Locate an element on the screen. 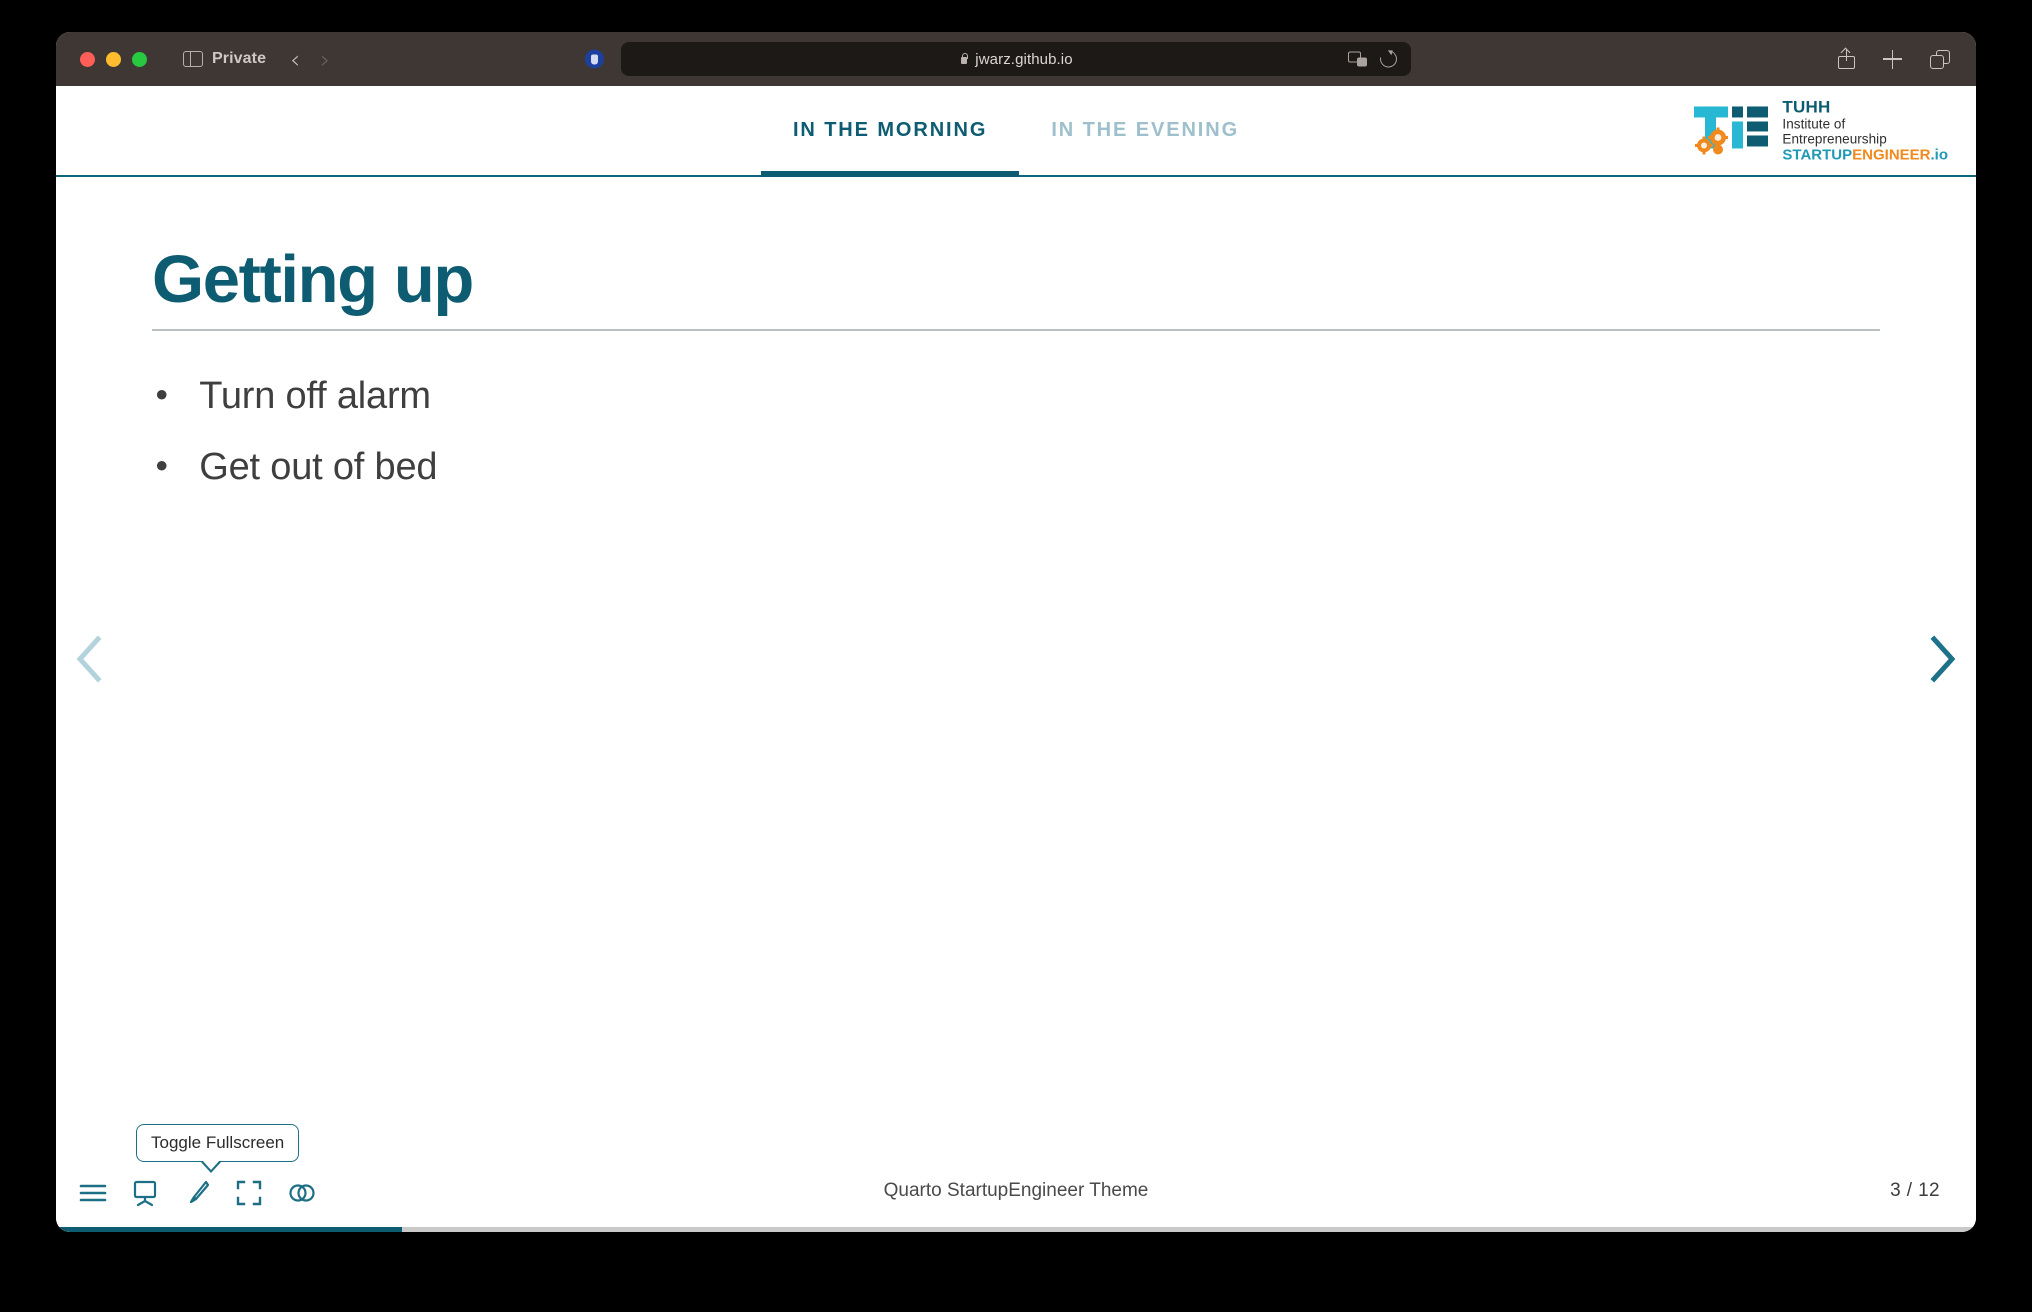  browser-nav-arrows: ‹ › is located at coordinates (310, 59).